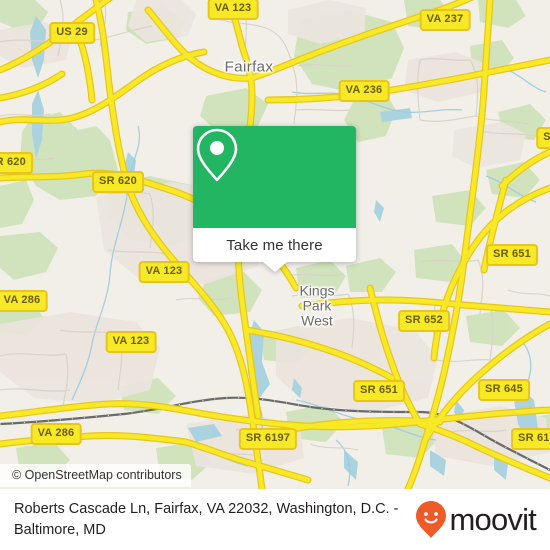  What do you see at coordinates (504, 390) in the screenshot?
I see `road-shield: SR 645` at bounding box center [504, 390].